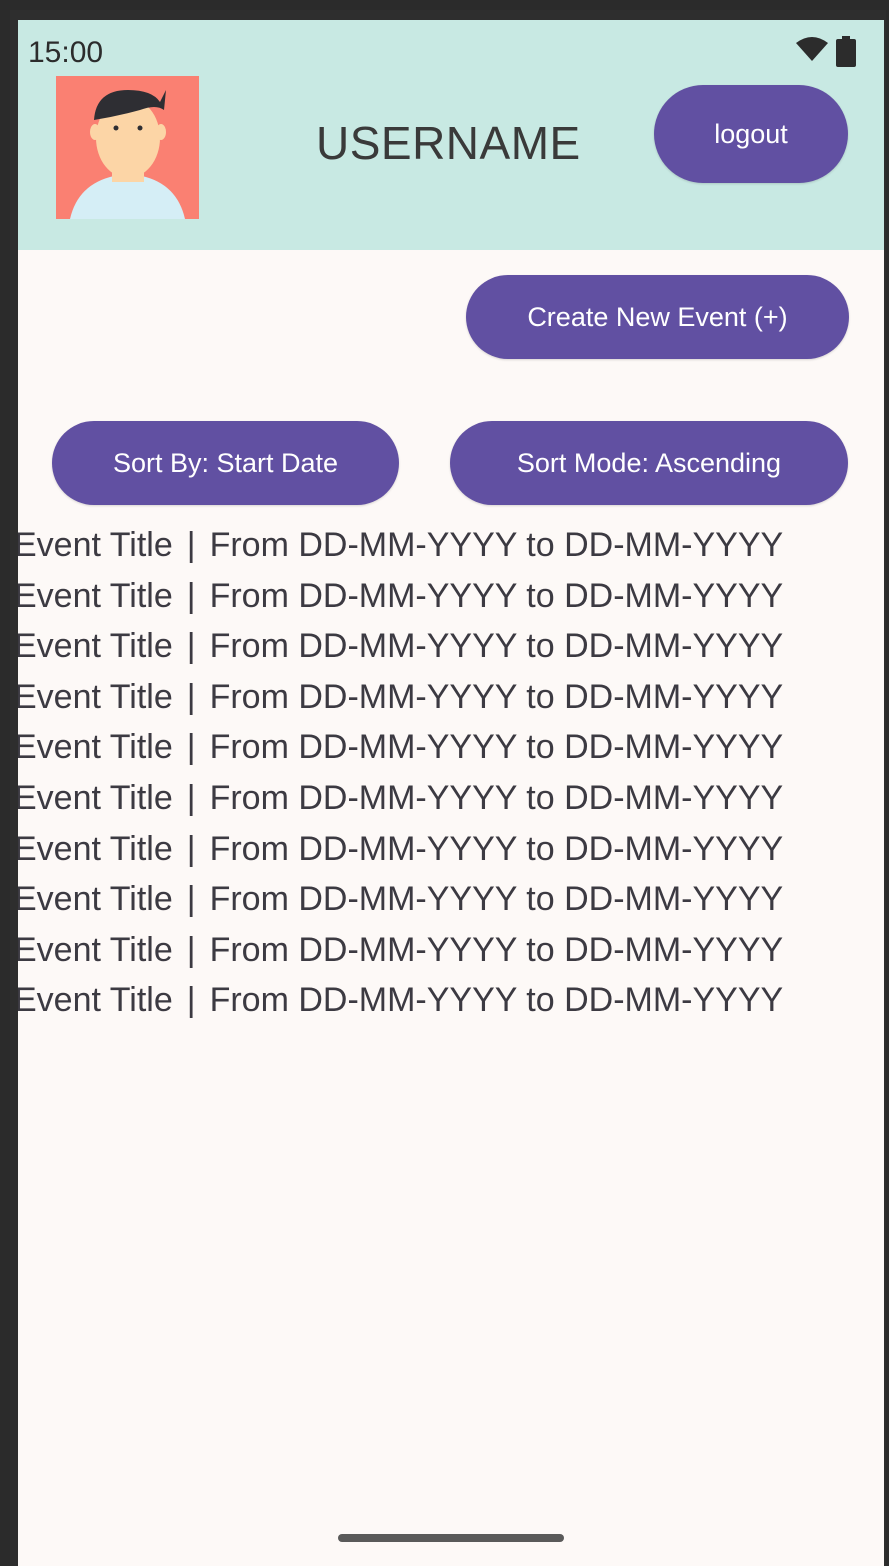  What do you see at coordinates (812, 49) in the screenshot?
I see `wifi-icon` at bounding box center [812, 49].